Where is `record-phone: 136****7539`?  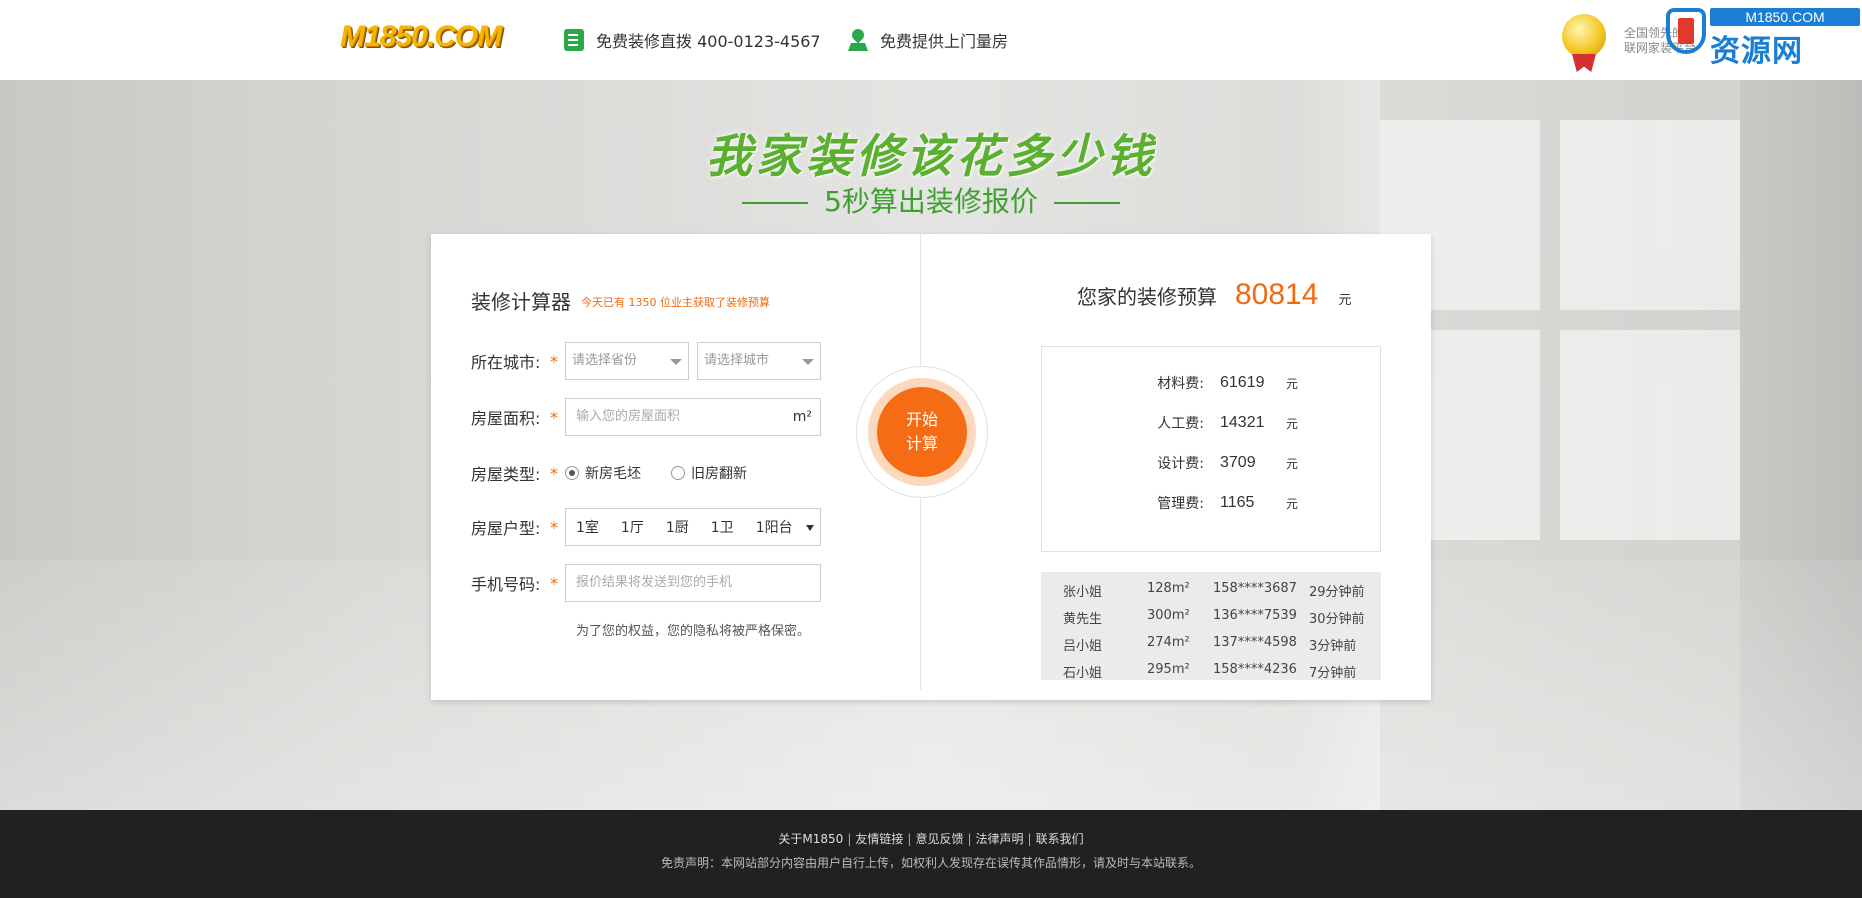 record-phone: 136****7539 is located at coordinates (1255, 615).